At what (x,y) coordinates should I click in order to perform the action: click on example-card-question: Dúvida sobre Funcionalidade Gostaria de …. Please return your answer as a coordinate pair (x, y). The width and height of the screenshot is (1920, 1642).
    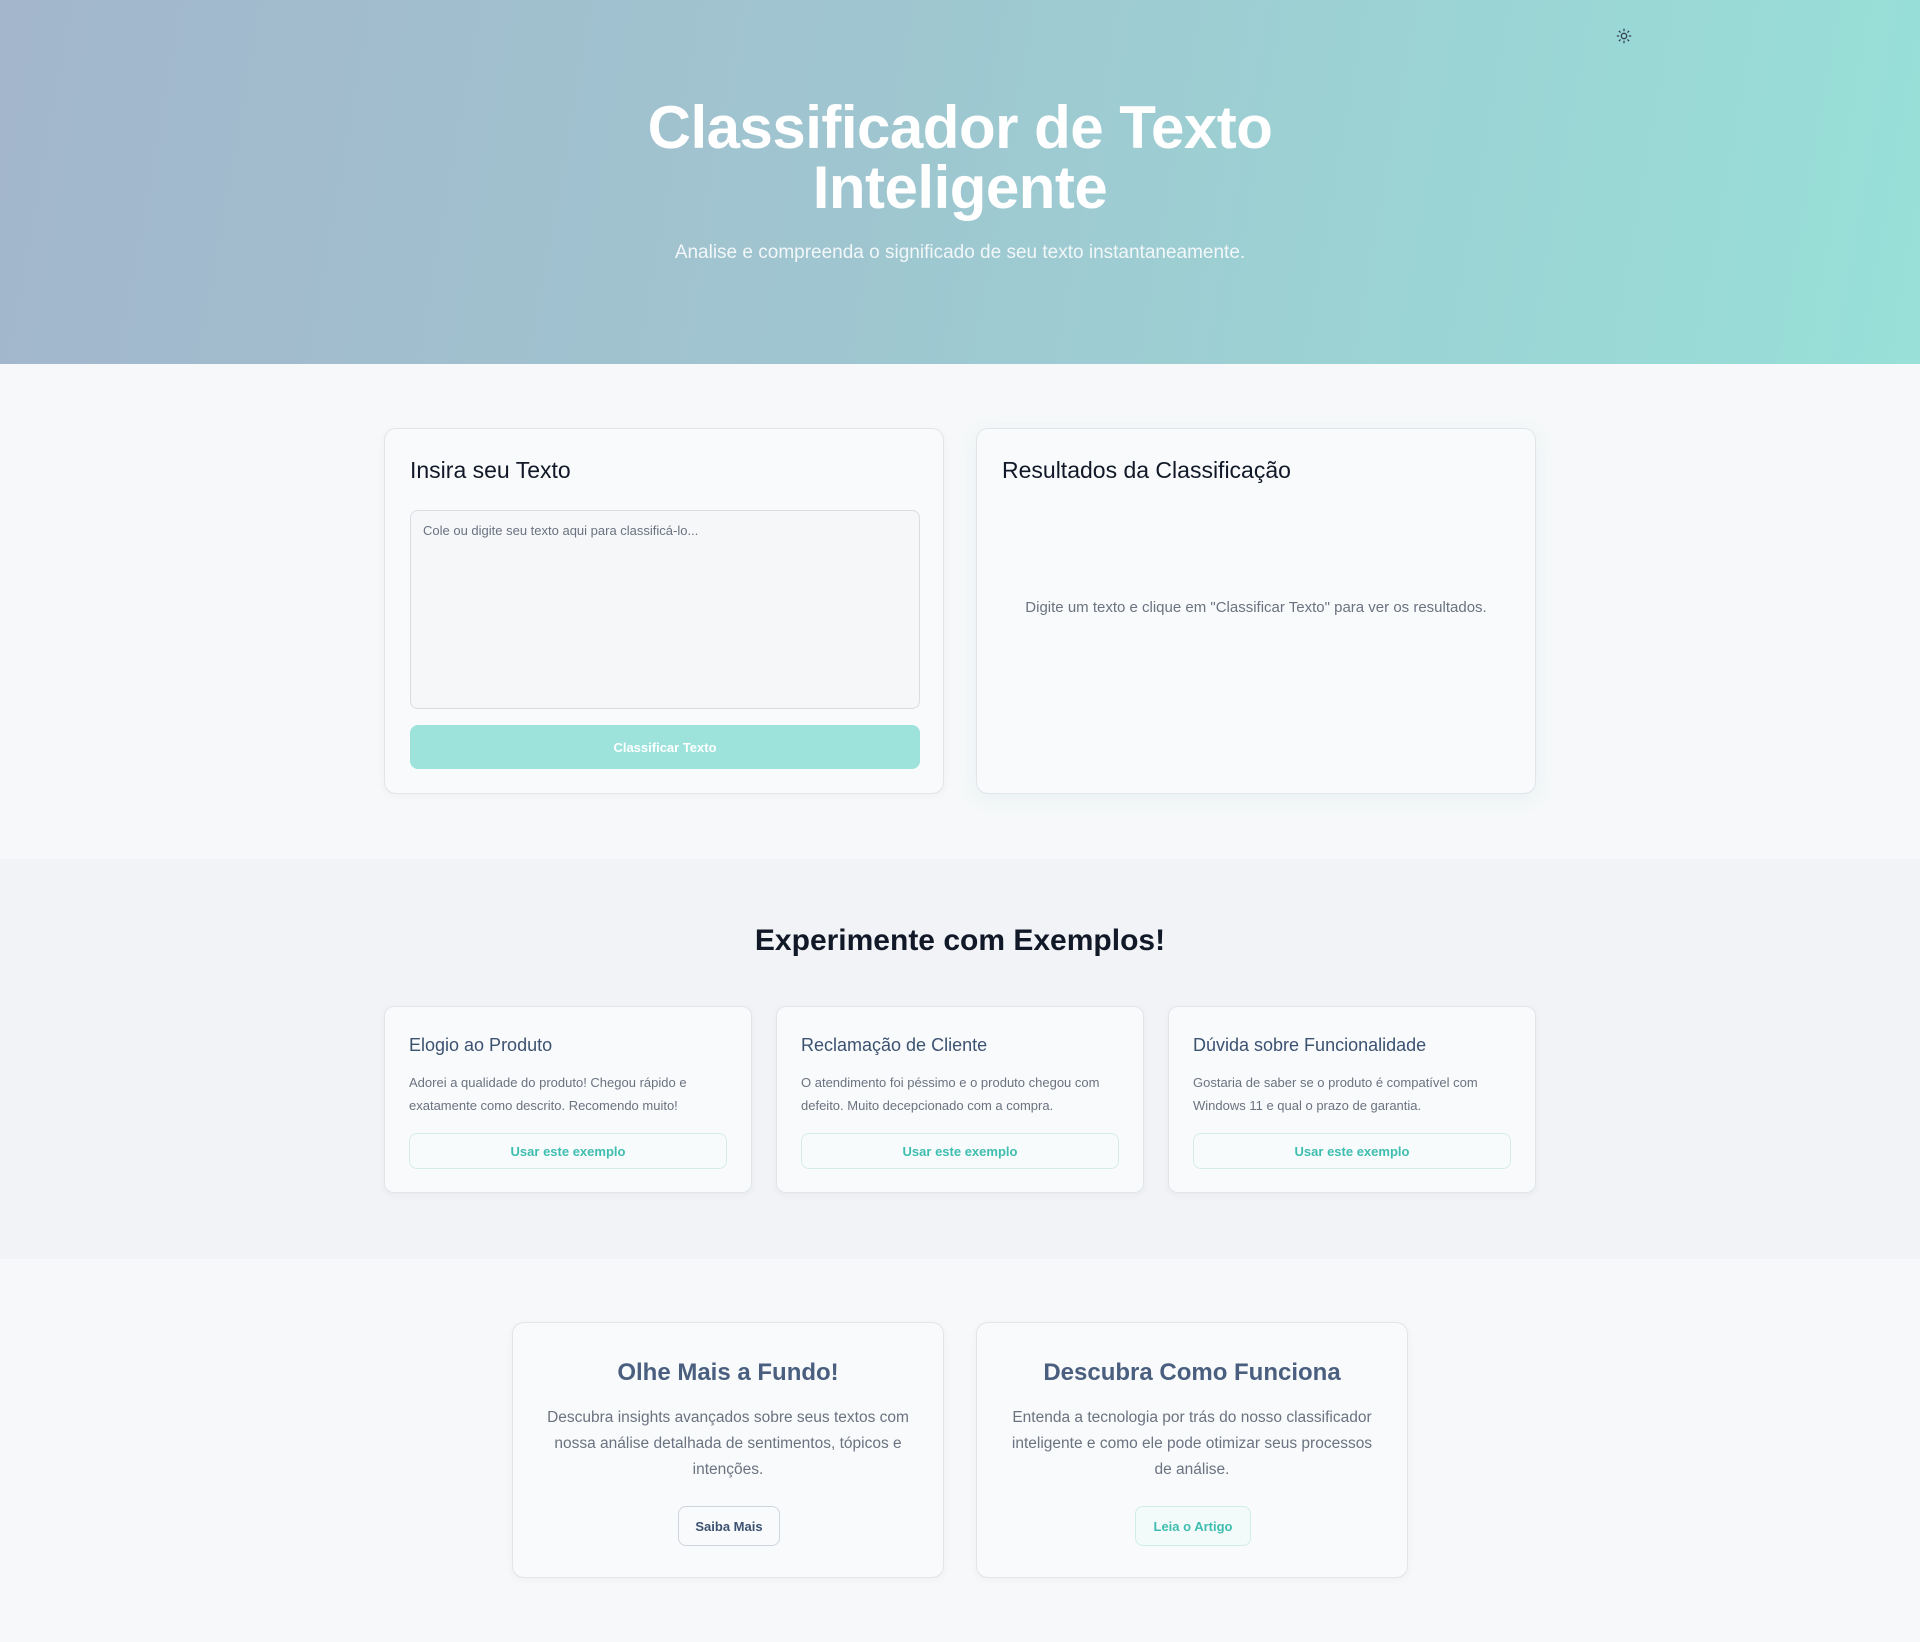
    Looking at the image, I should click on (1352, 1099).